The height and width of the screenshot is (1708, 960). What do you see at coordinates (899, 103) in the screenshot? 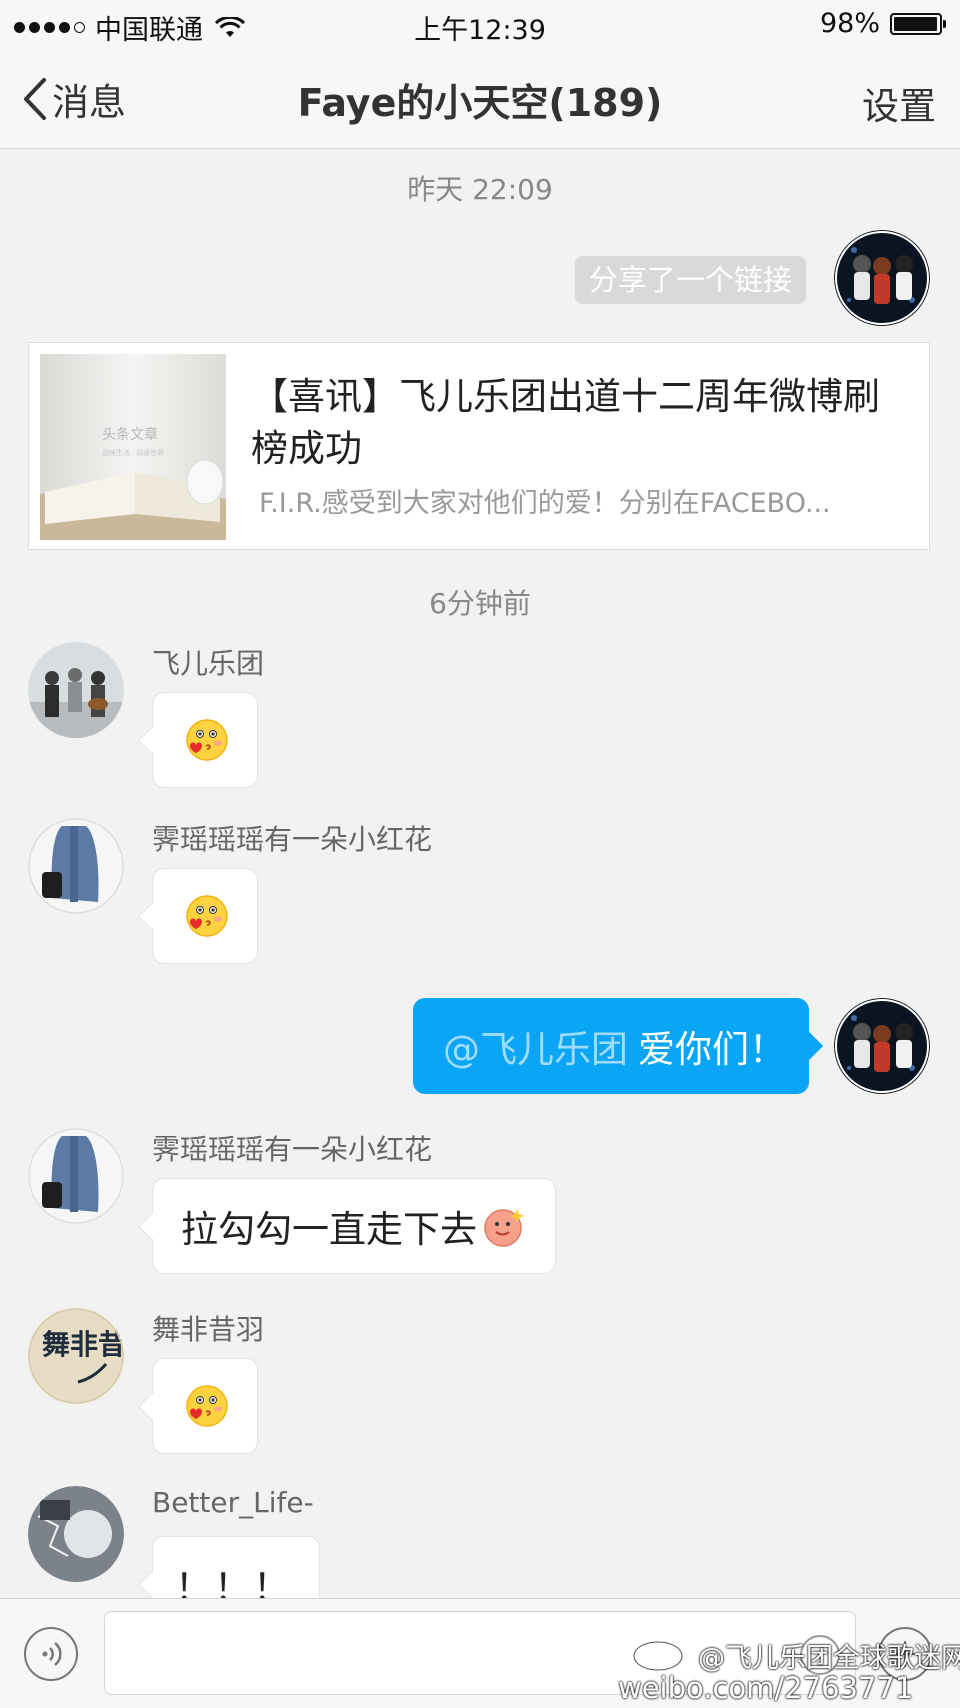
I see `settings-button: 设置` at bounding box center [899, 103].